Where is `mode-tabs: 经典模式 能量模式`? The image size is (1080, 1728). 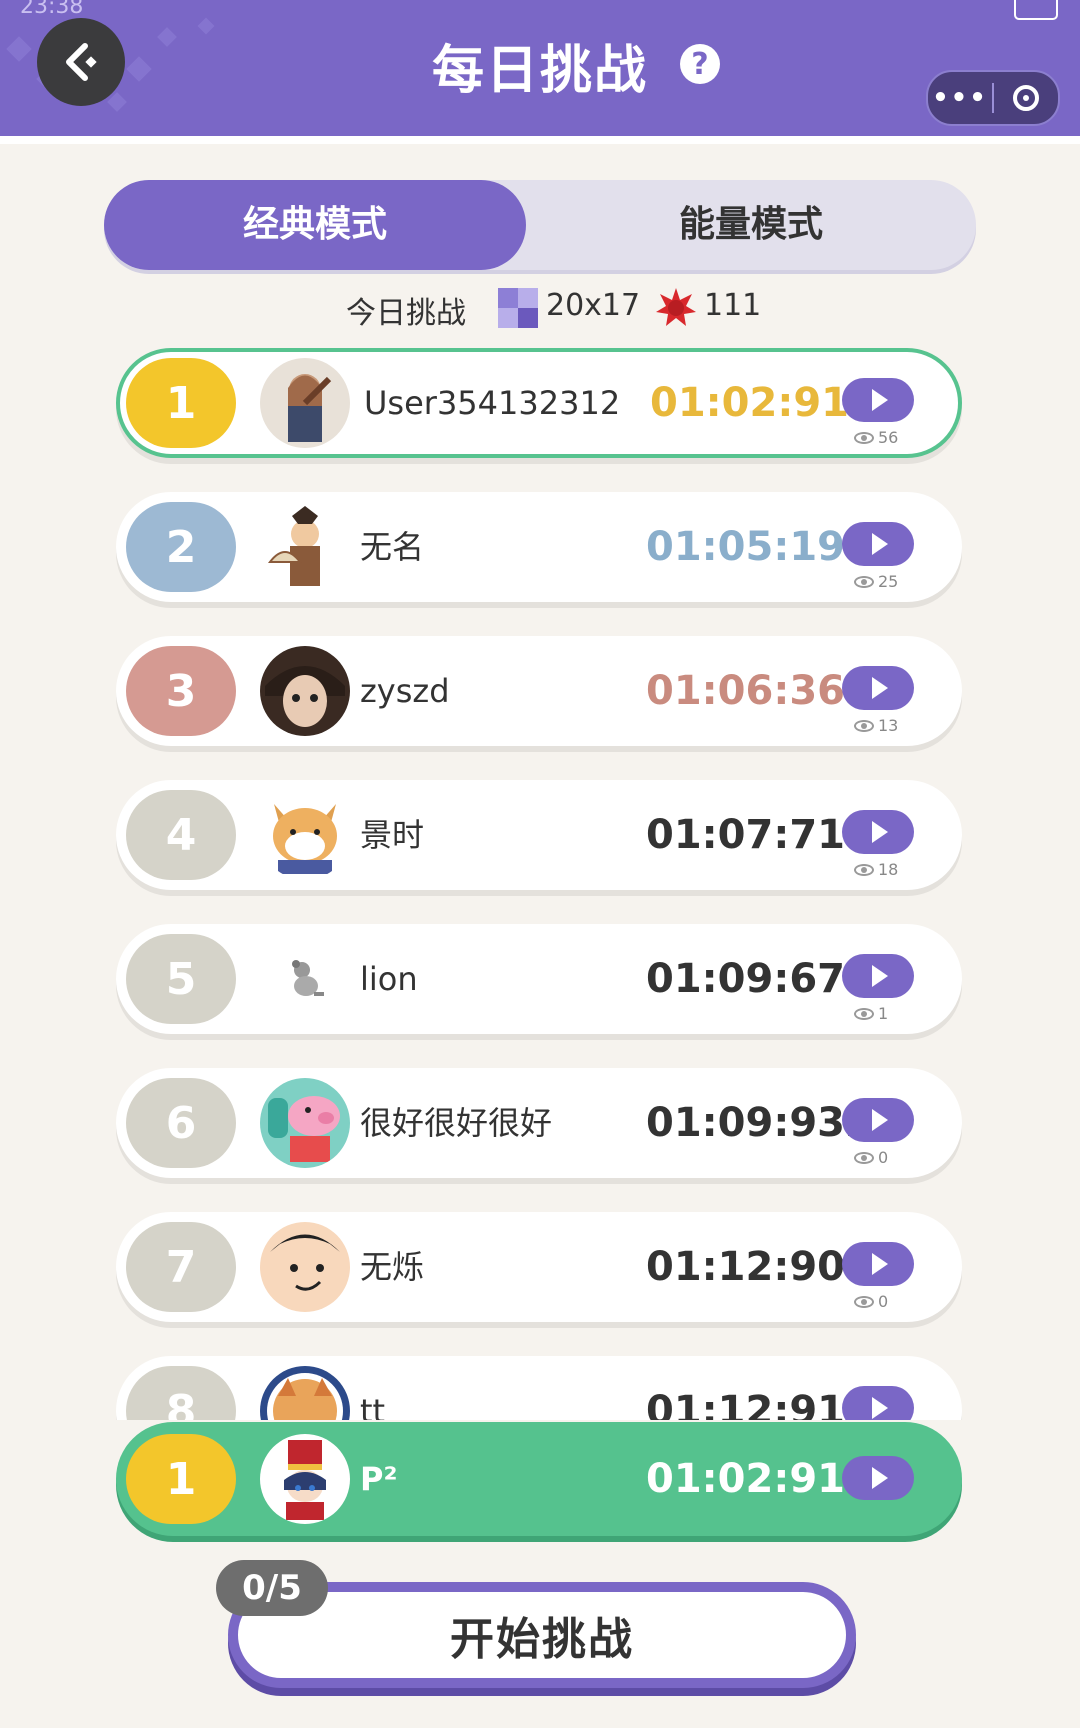
mode-tabs: 经典模式 能量模式 is located at coordinates (540, 225).